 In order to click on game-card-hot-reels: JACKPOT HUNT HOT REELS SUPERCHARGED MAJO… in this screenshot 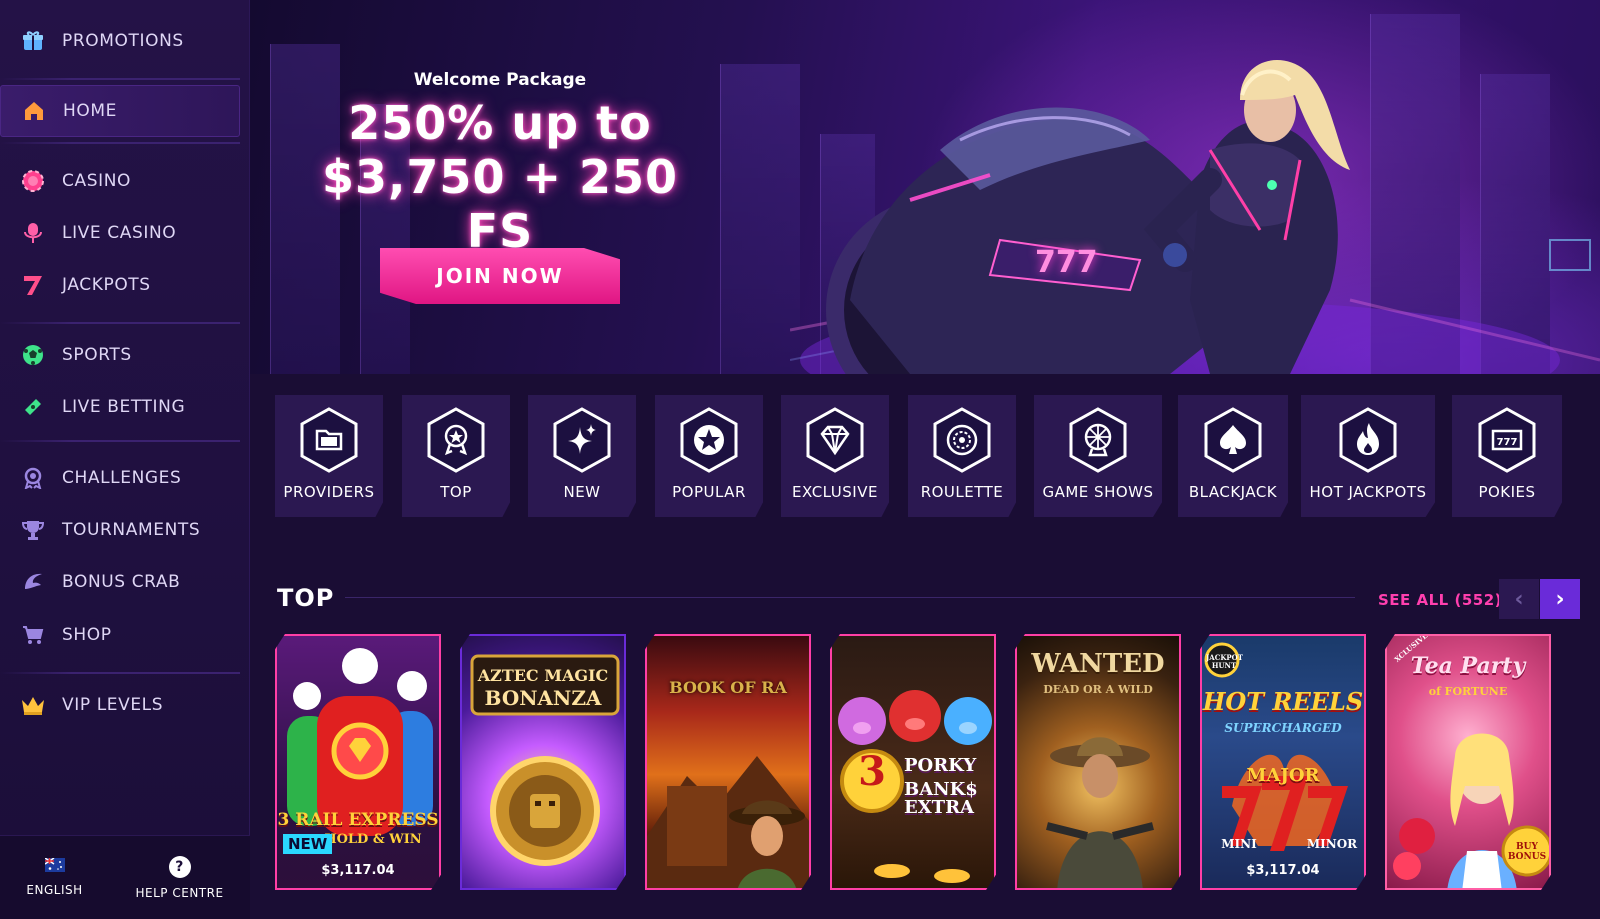, I will do `click(1283, 762)`.